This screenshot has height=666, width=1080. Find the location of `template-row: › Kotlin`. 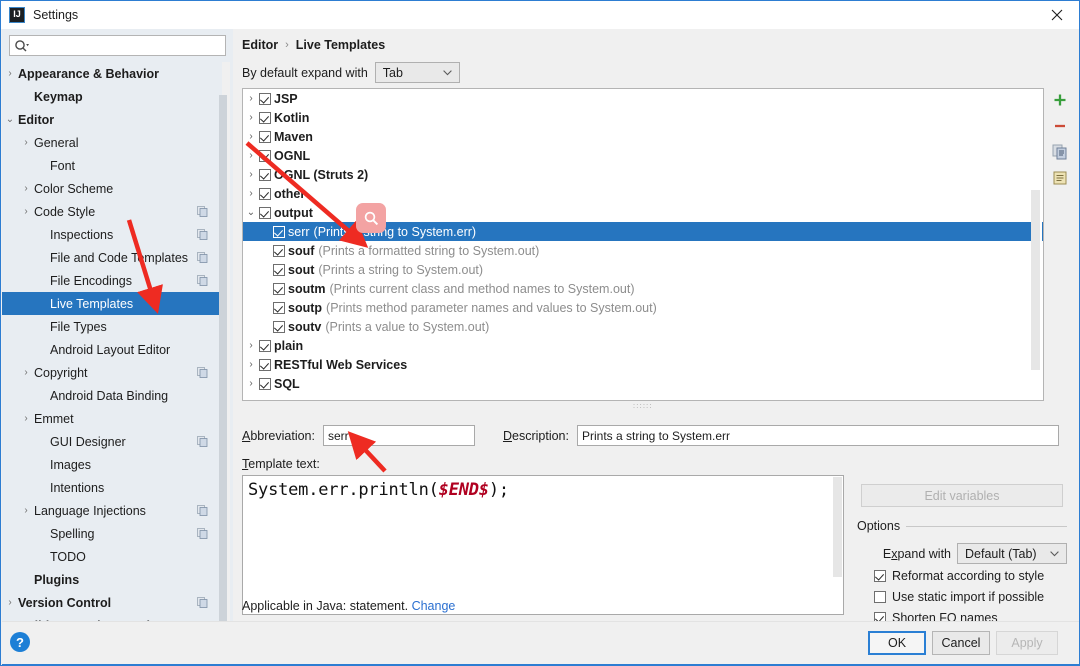

template-row: › Kotlin is located at coordinates (643, 117).